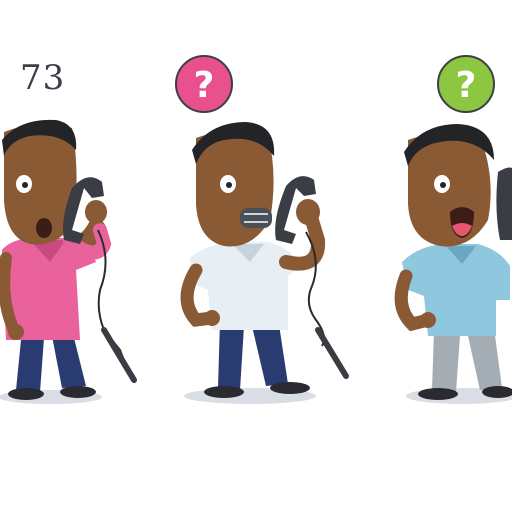 This screenshot has width=512, height=512. Describe the element at coordinates (504, 203) in the screenshot. I see `phone-handset` at that location.